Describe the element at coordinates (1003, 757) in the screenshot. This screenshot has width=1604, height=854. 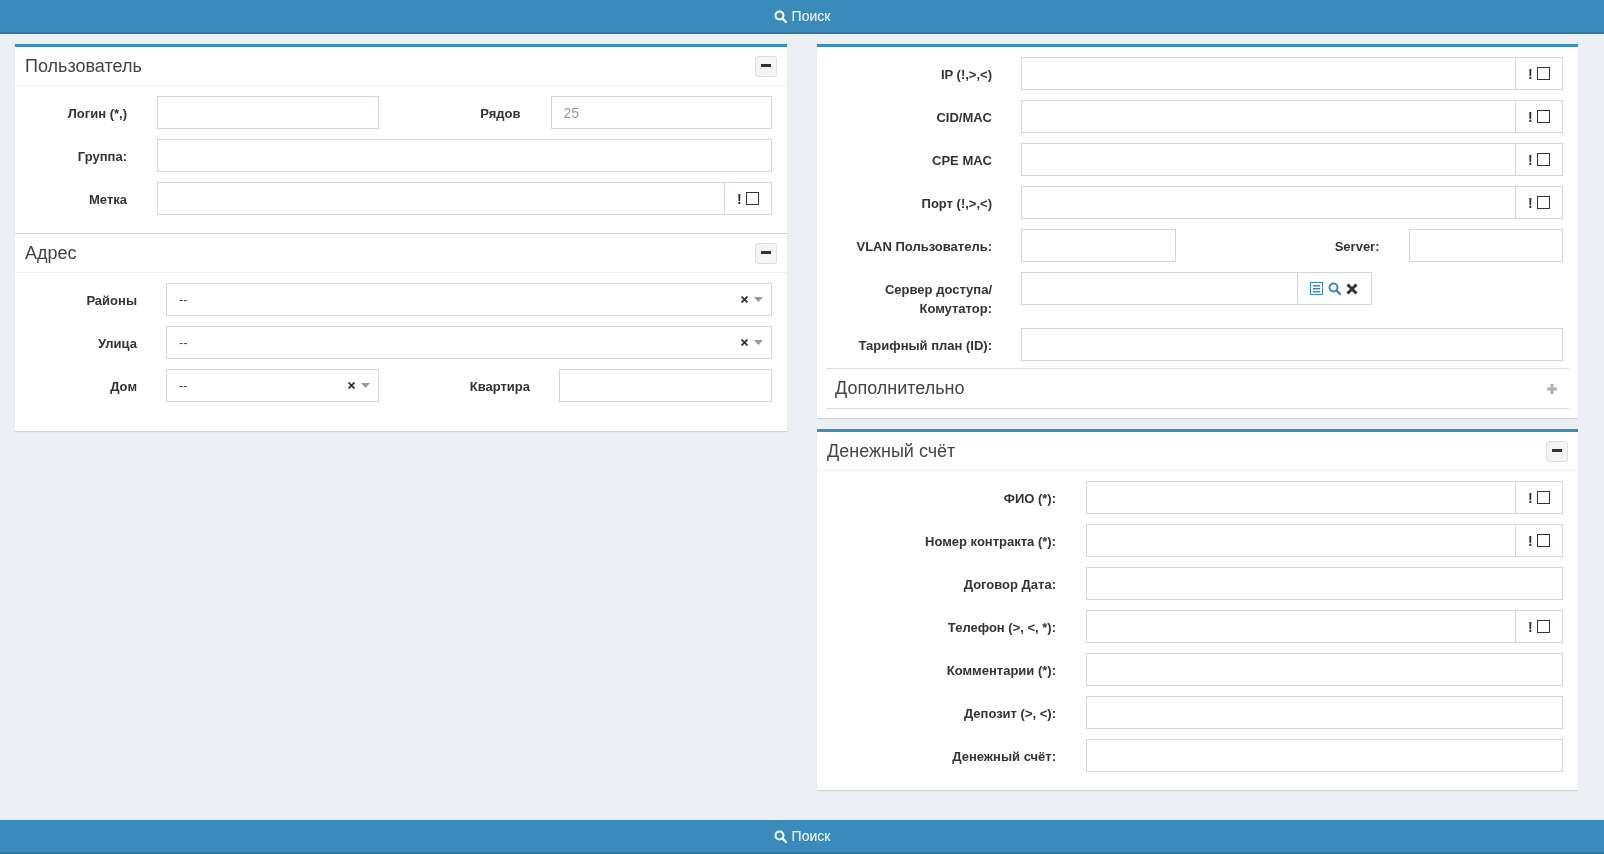
I see `field-label: Денежный счёт:` at that location.